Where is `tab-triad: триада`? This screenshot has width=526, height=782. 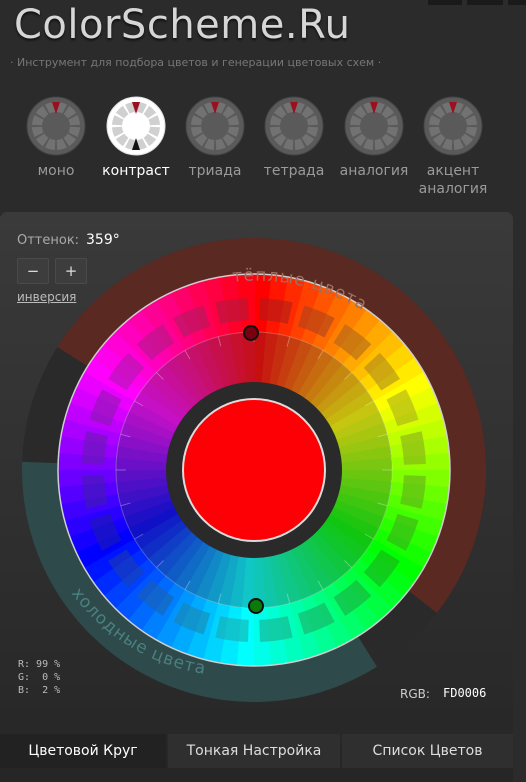
tab-triad: триада is located at coordinates (215, 138).